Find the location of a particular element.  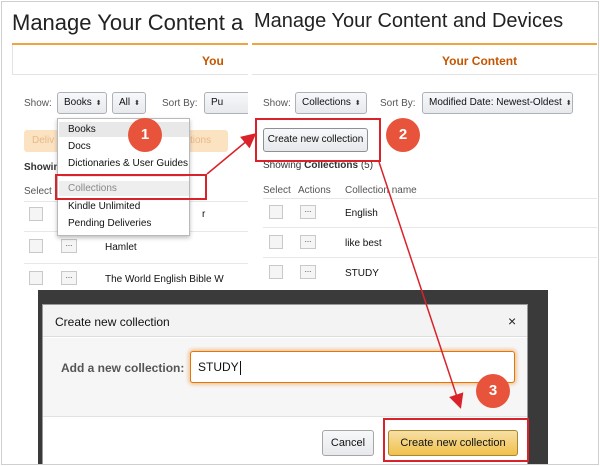

highlight-box-submit-button is located at coordinates (456, 440).